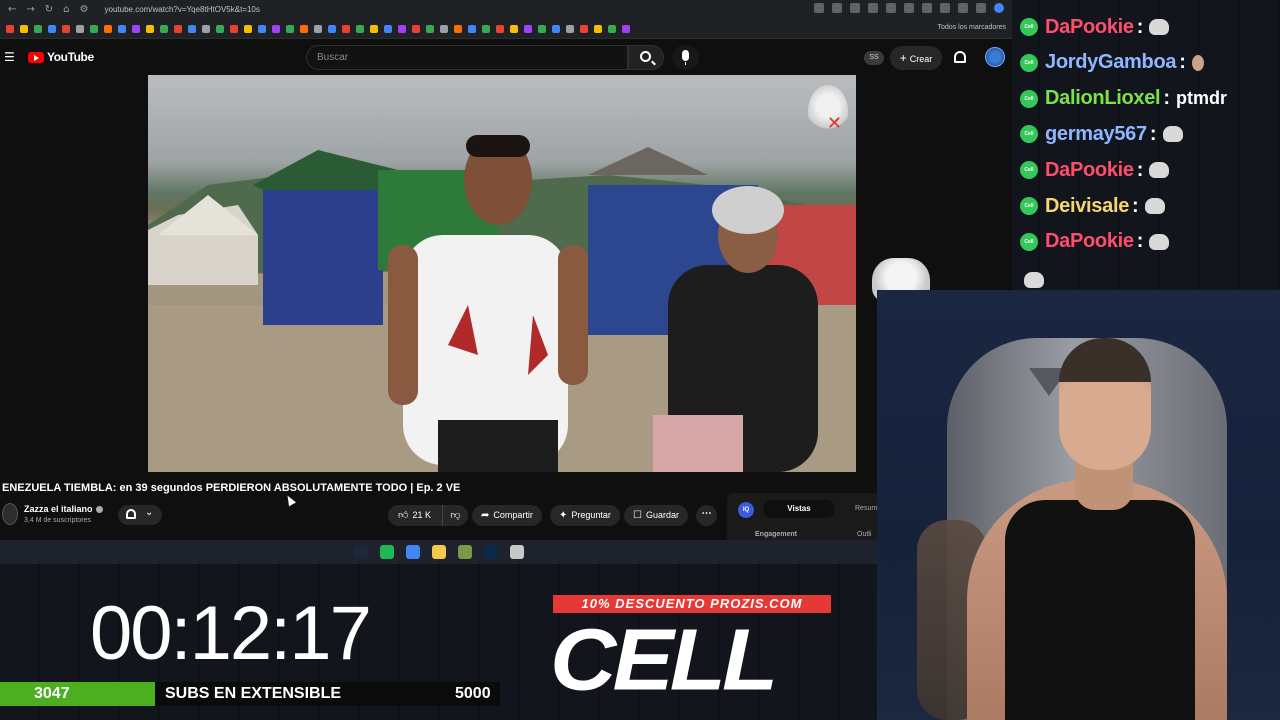 This screenshot has height=720, width=1280. What do you see at coordinates (916, 58) in the screenshot?
I see `create-button: + Crear` at bounding box center [916, 58].